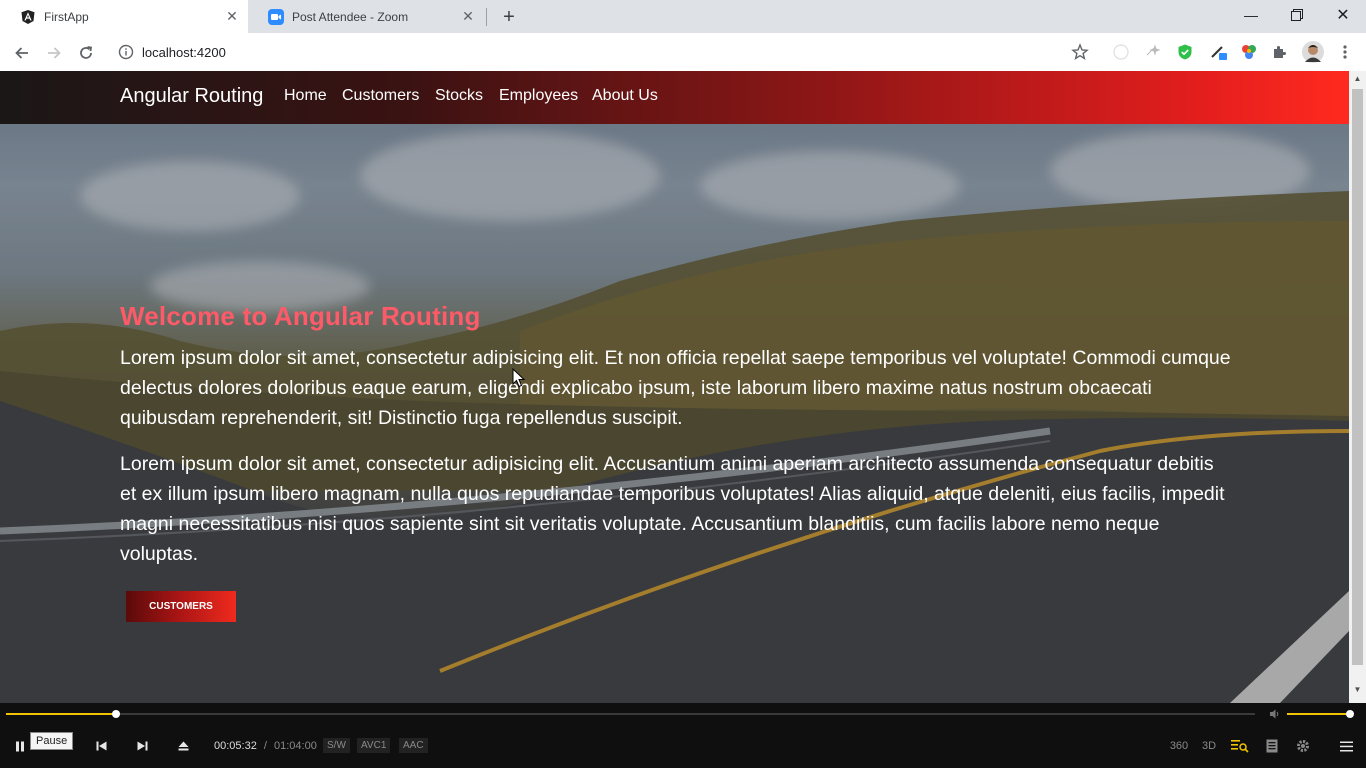  I want to click on page-heading: Welcome to Angular Routing, so click(300, 316).